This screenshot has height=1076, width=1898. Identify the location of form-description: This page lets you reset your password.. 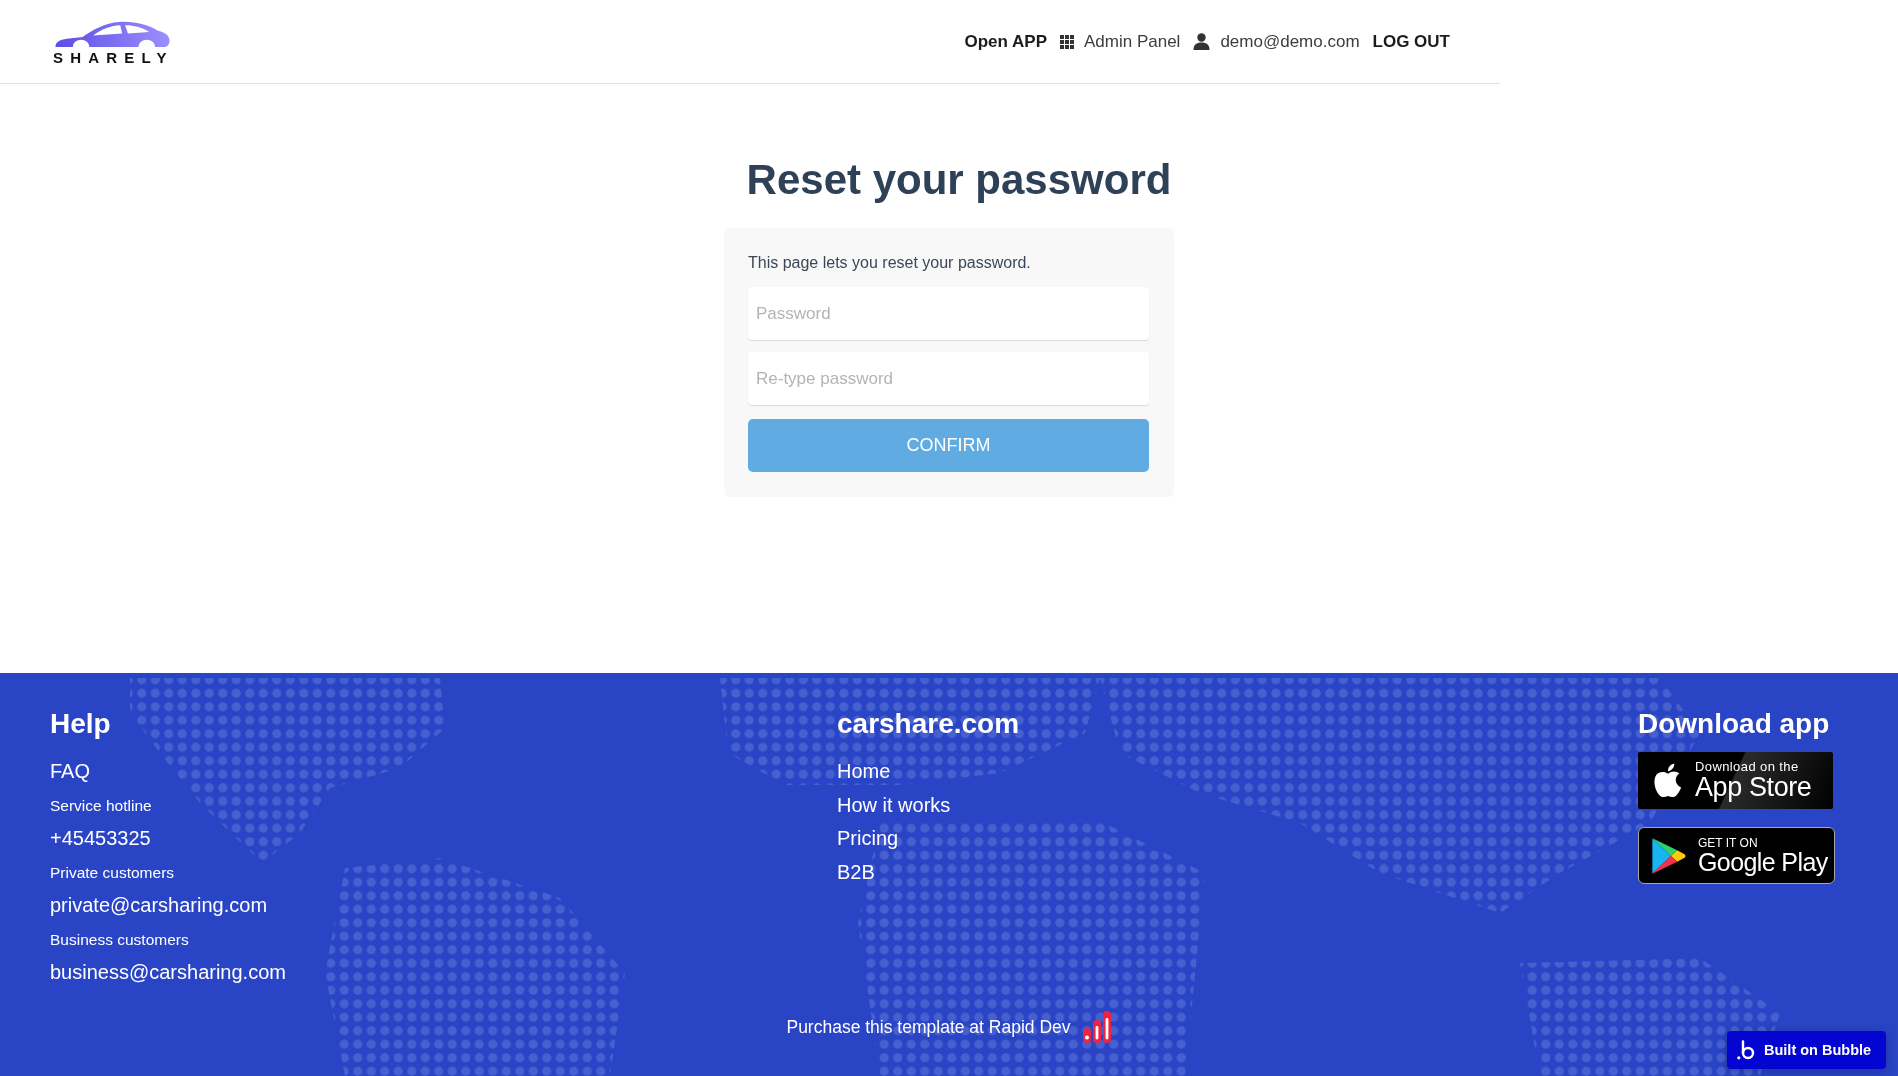
(890, 263).